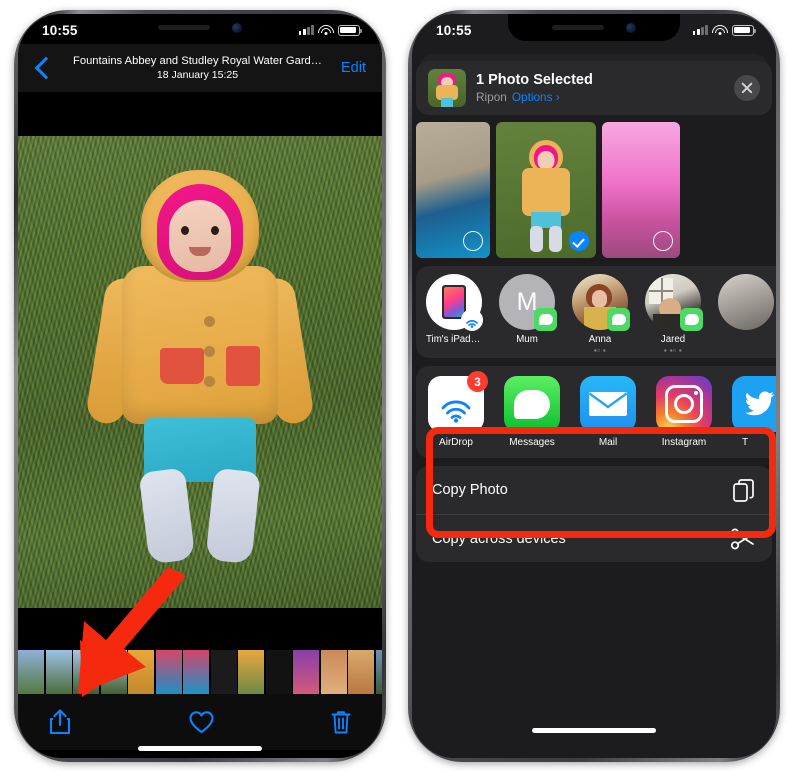  What do you see at coordinates (447, 88) in the screenshot?
I see `selected-photo-thumbnail` at bounding box center [447, 88].